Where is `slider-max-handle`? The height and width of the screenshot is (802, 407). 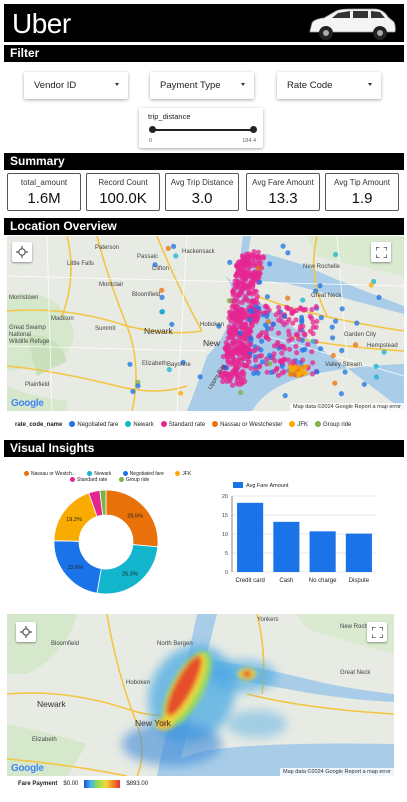
slider-max-handle is located at coordinates (253, 129).